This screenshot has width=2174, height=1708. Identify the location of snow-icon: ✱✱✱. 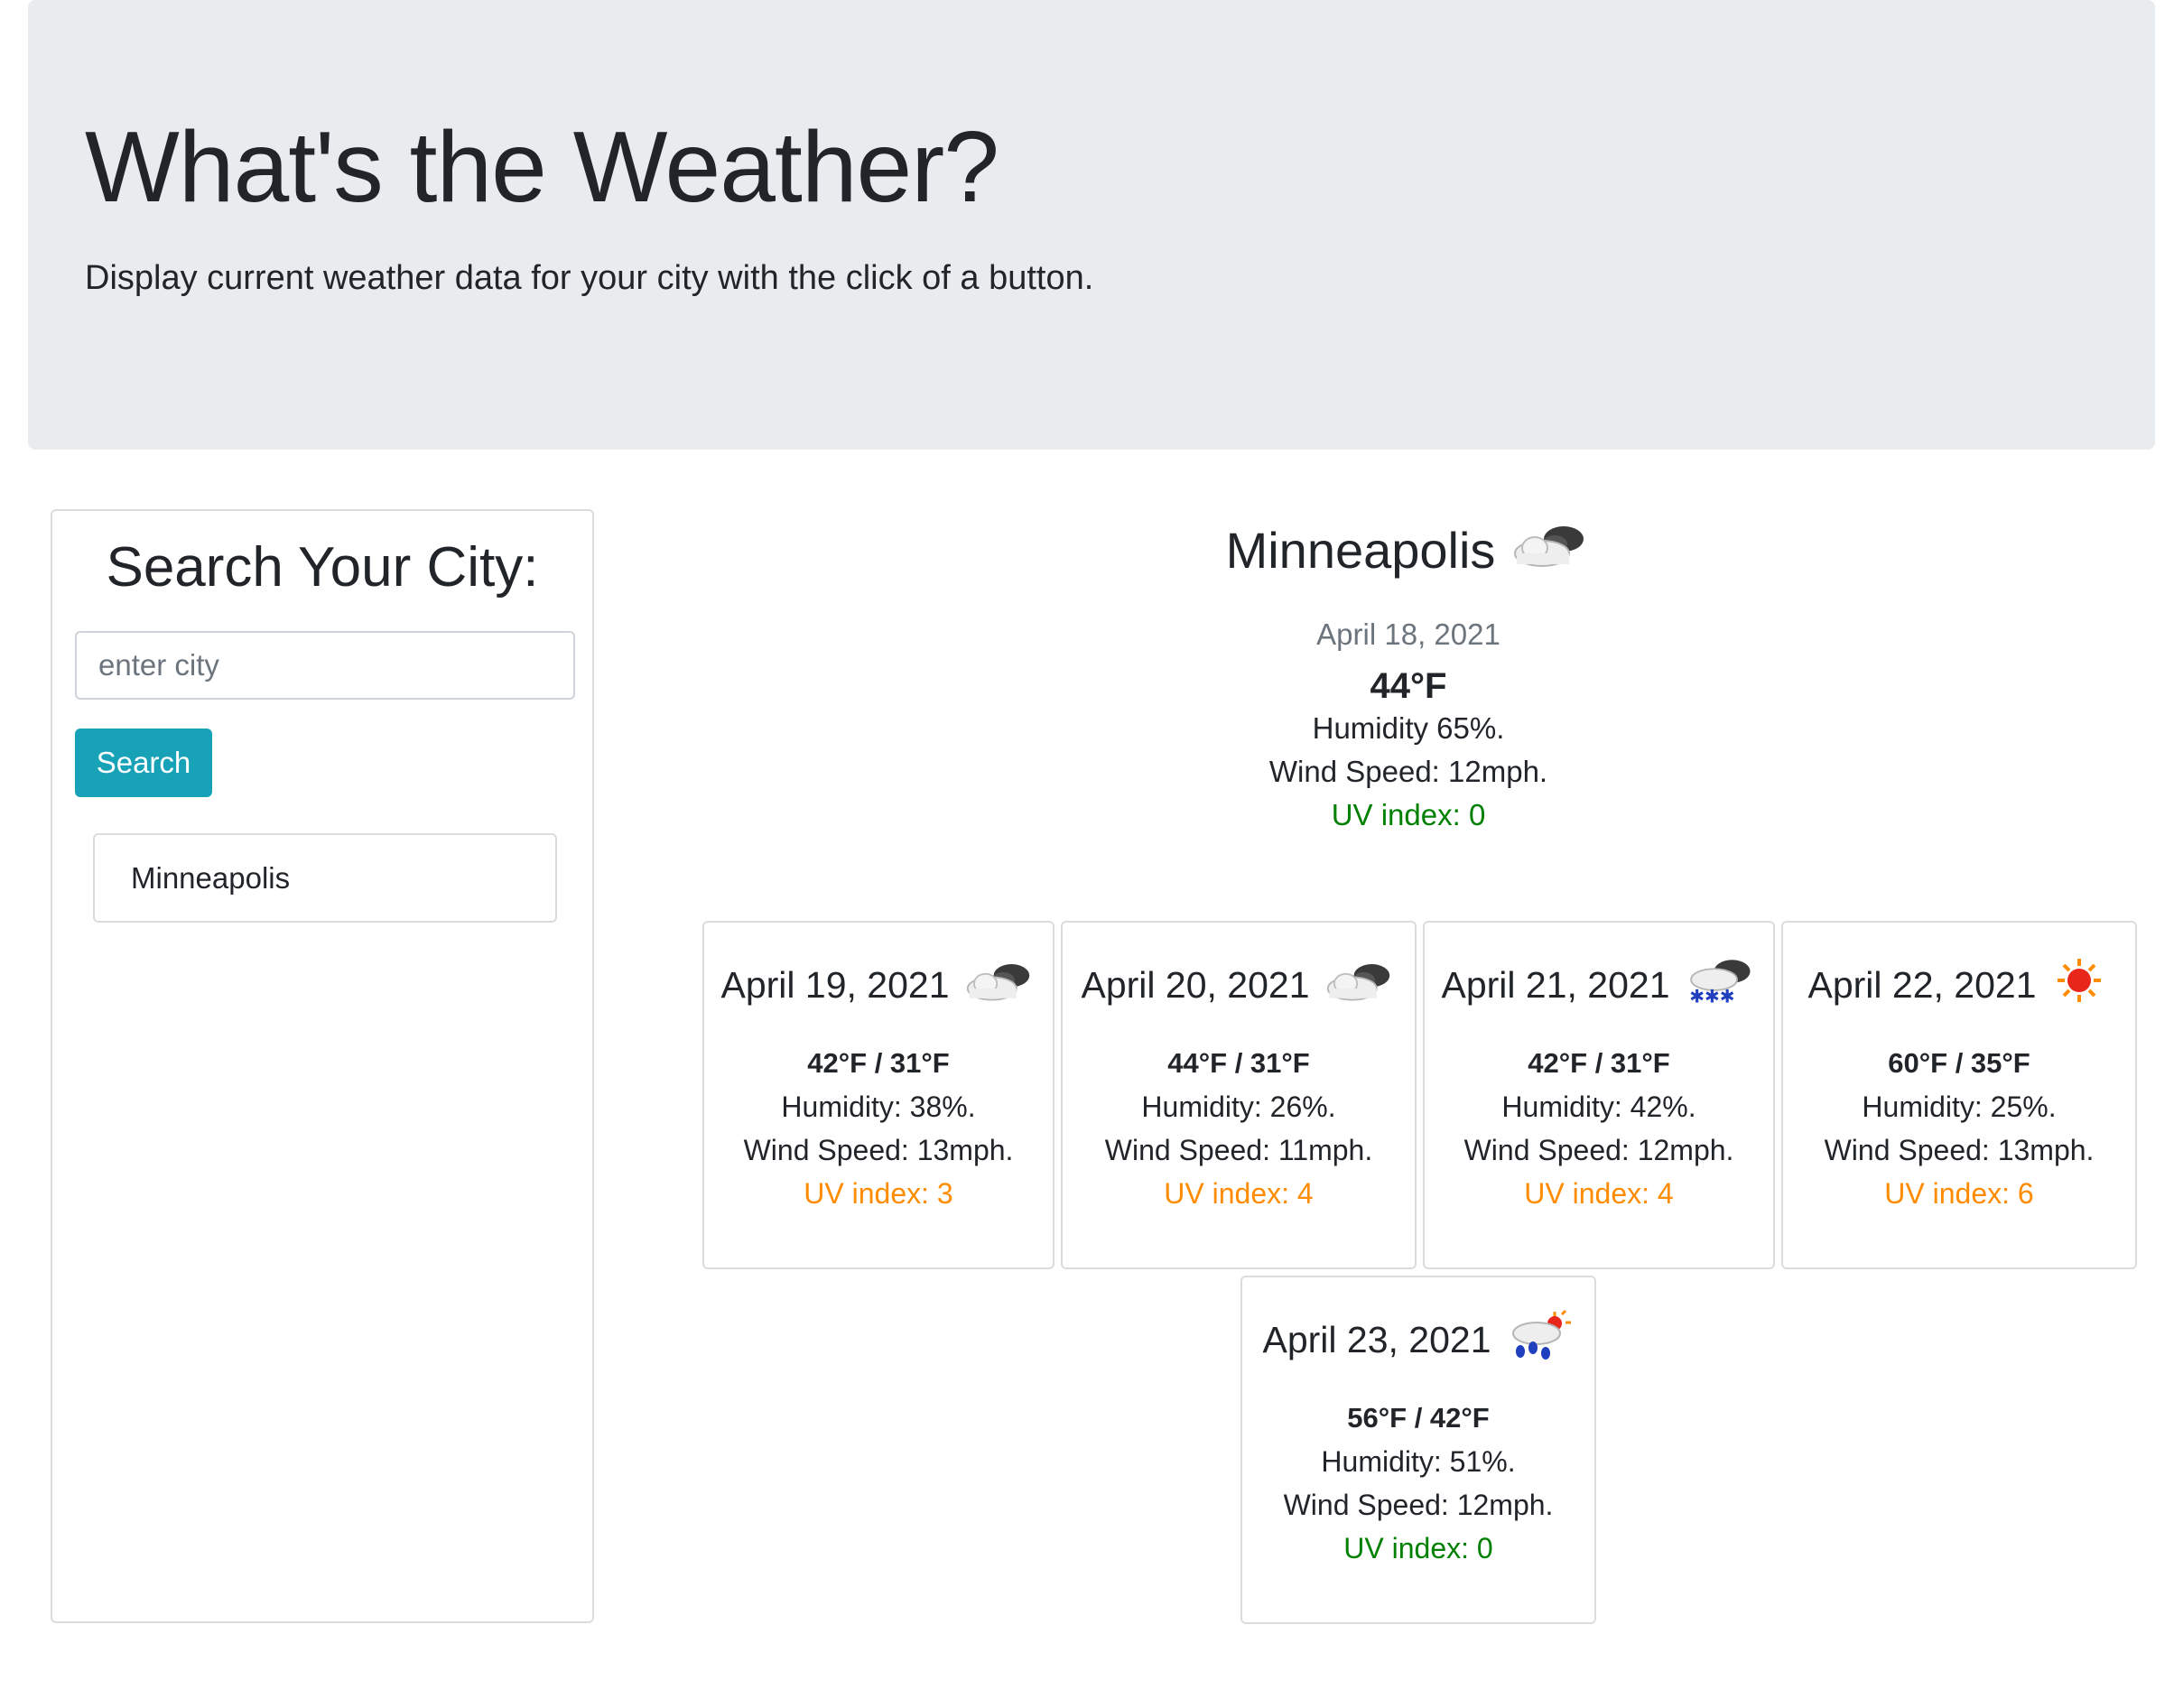
(1719, 984).